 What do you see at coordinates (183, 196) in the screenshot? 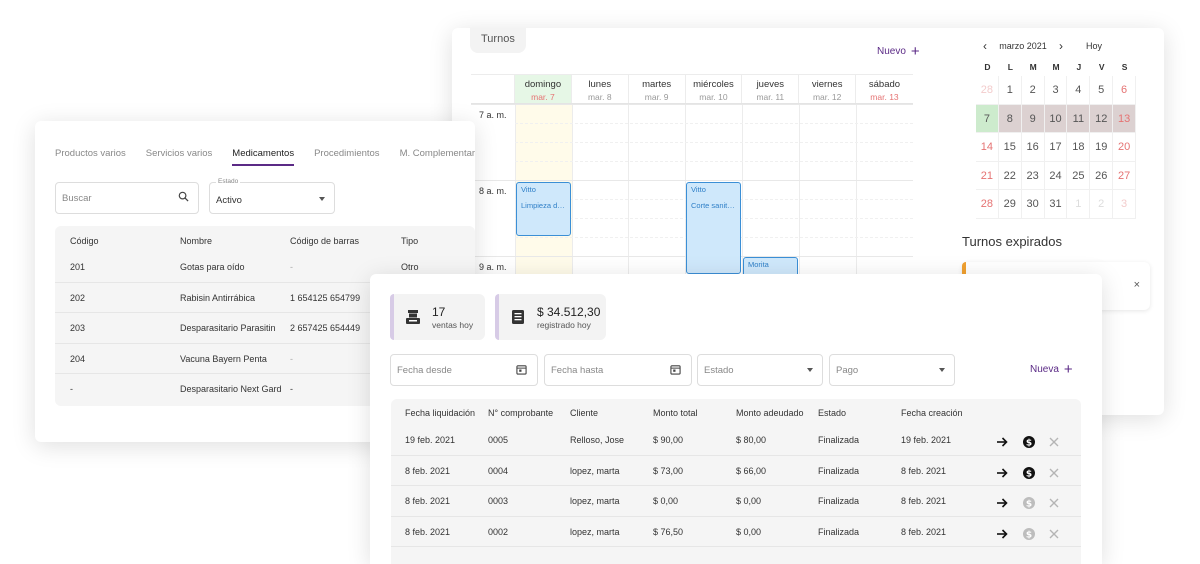
I see `search-icon` at bounding box center [183, 196].